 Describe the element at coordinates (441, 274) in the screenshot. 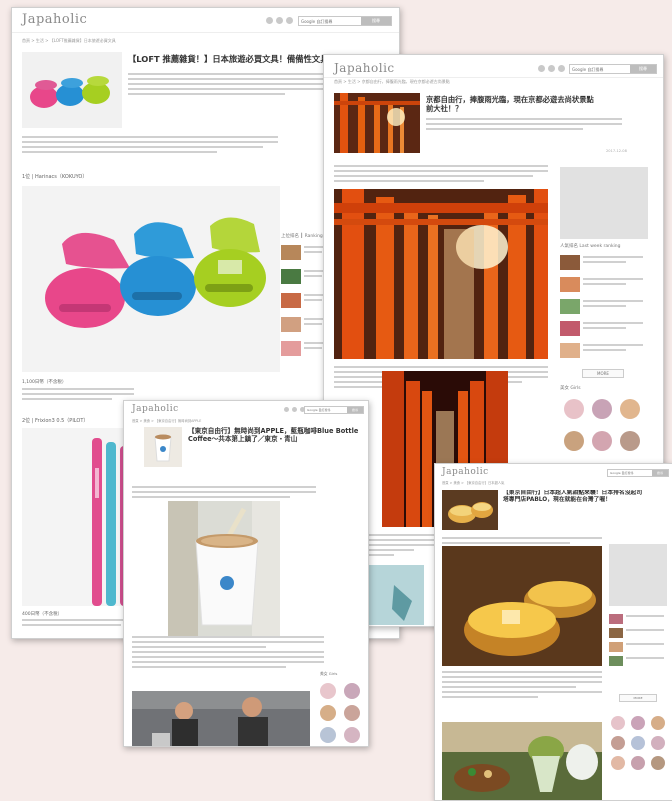

I see `torii-gate-image` at that location.